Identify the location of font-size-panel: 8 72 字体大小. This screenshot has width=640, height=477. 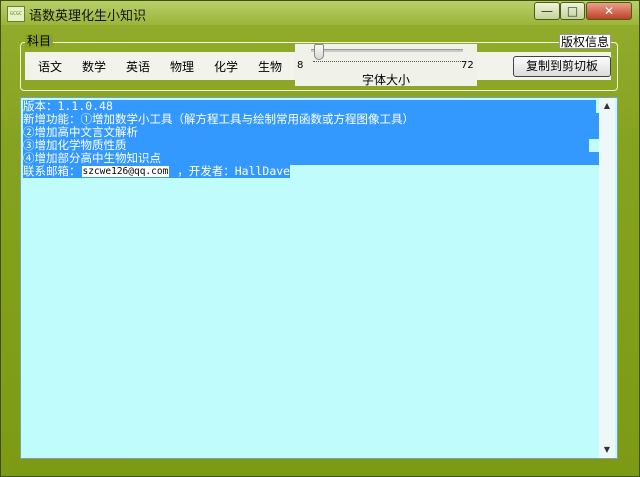
(386, 65).